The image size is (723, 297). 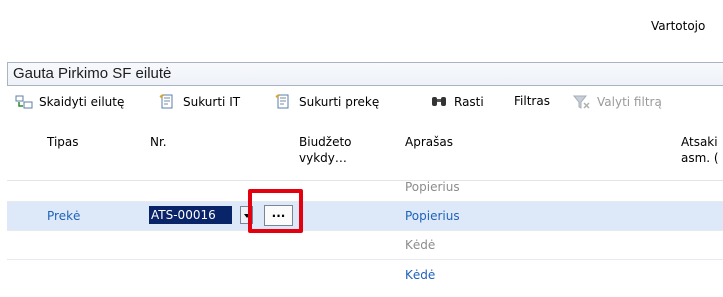 I want to click on split-line-icon, so click(x=24, y=102).